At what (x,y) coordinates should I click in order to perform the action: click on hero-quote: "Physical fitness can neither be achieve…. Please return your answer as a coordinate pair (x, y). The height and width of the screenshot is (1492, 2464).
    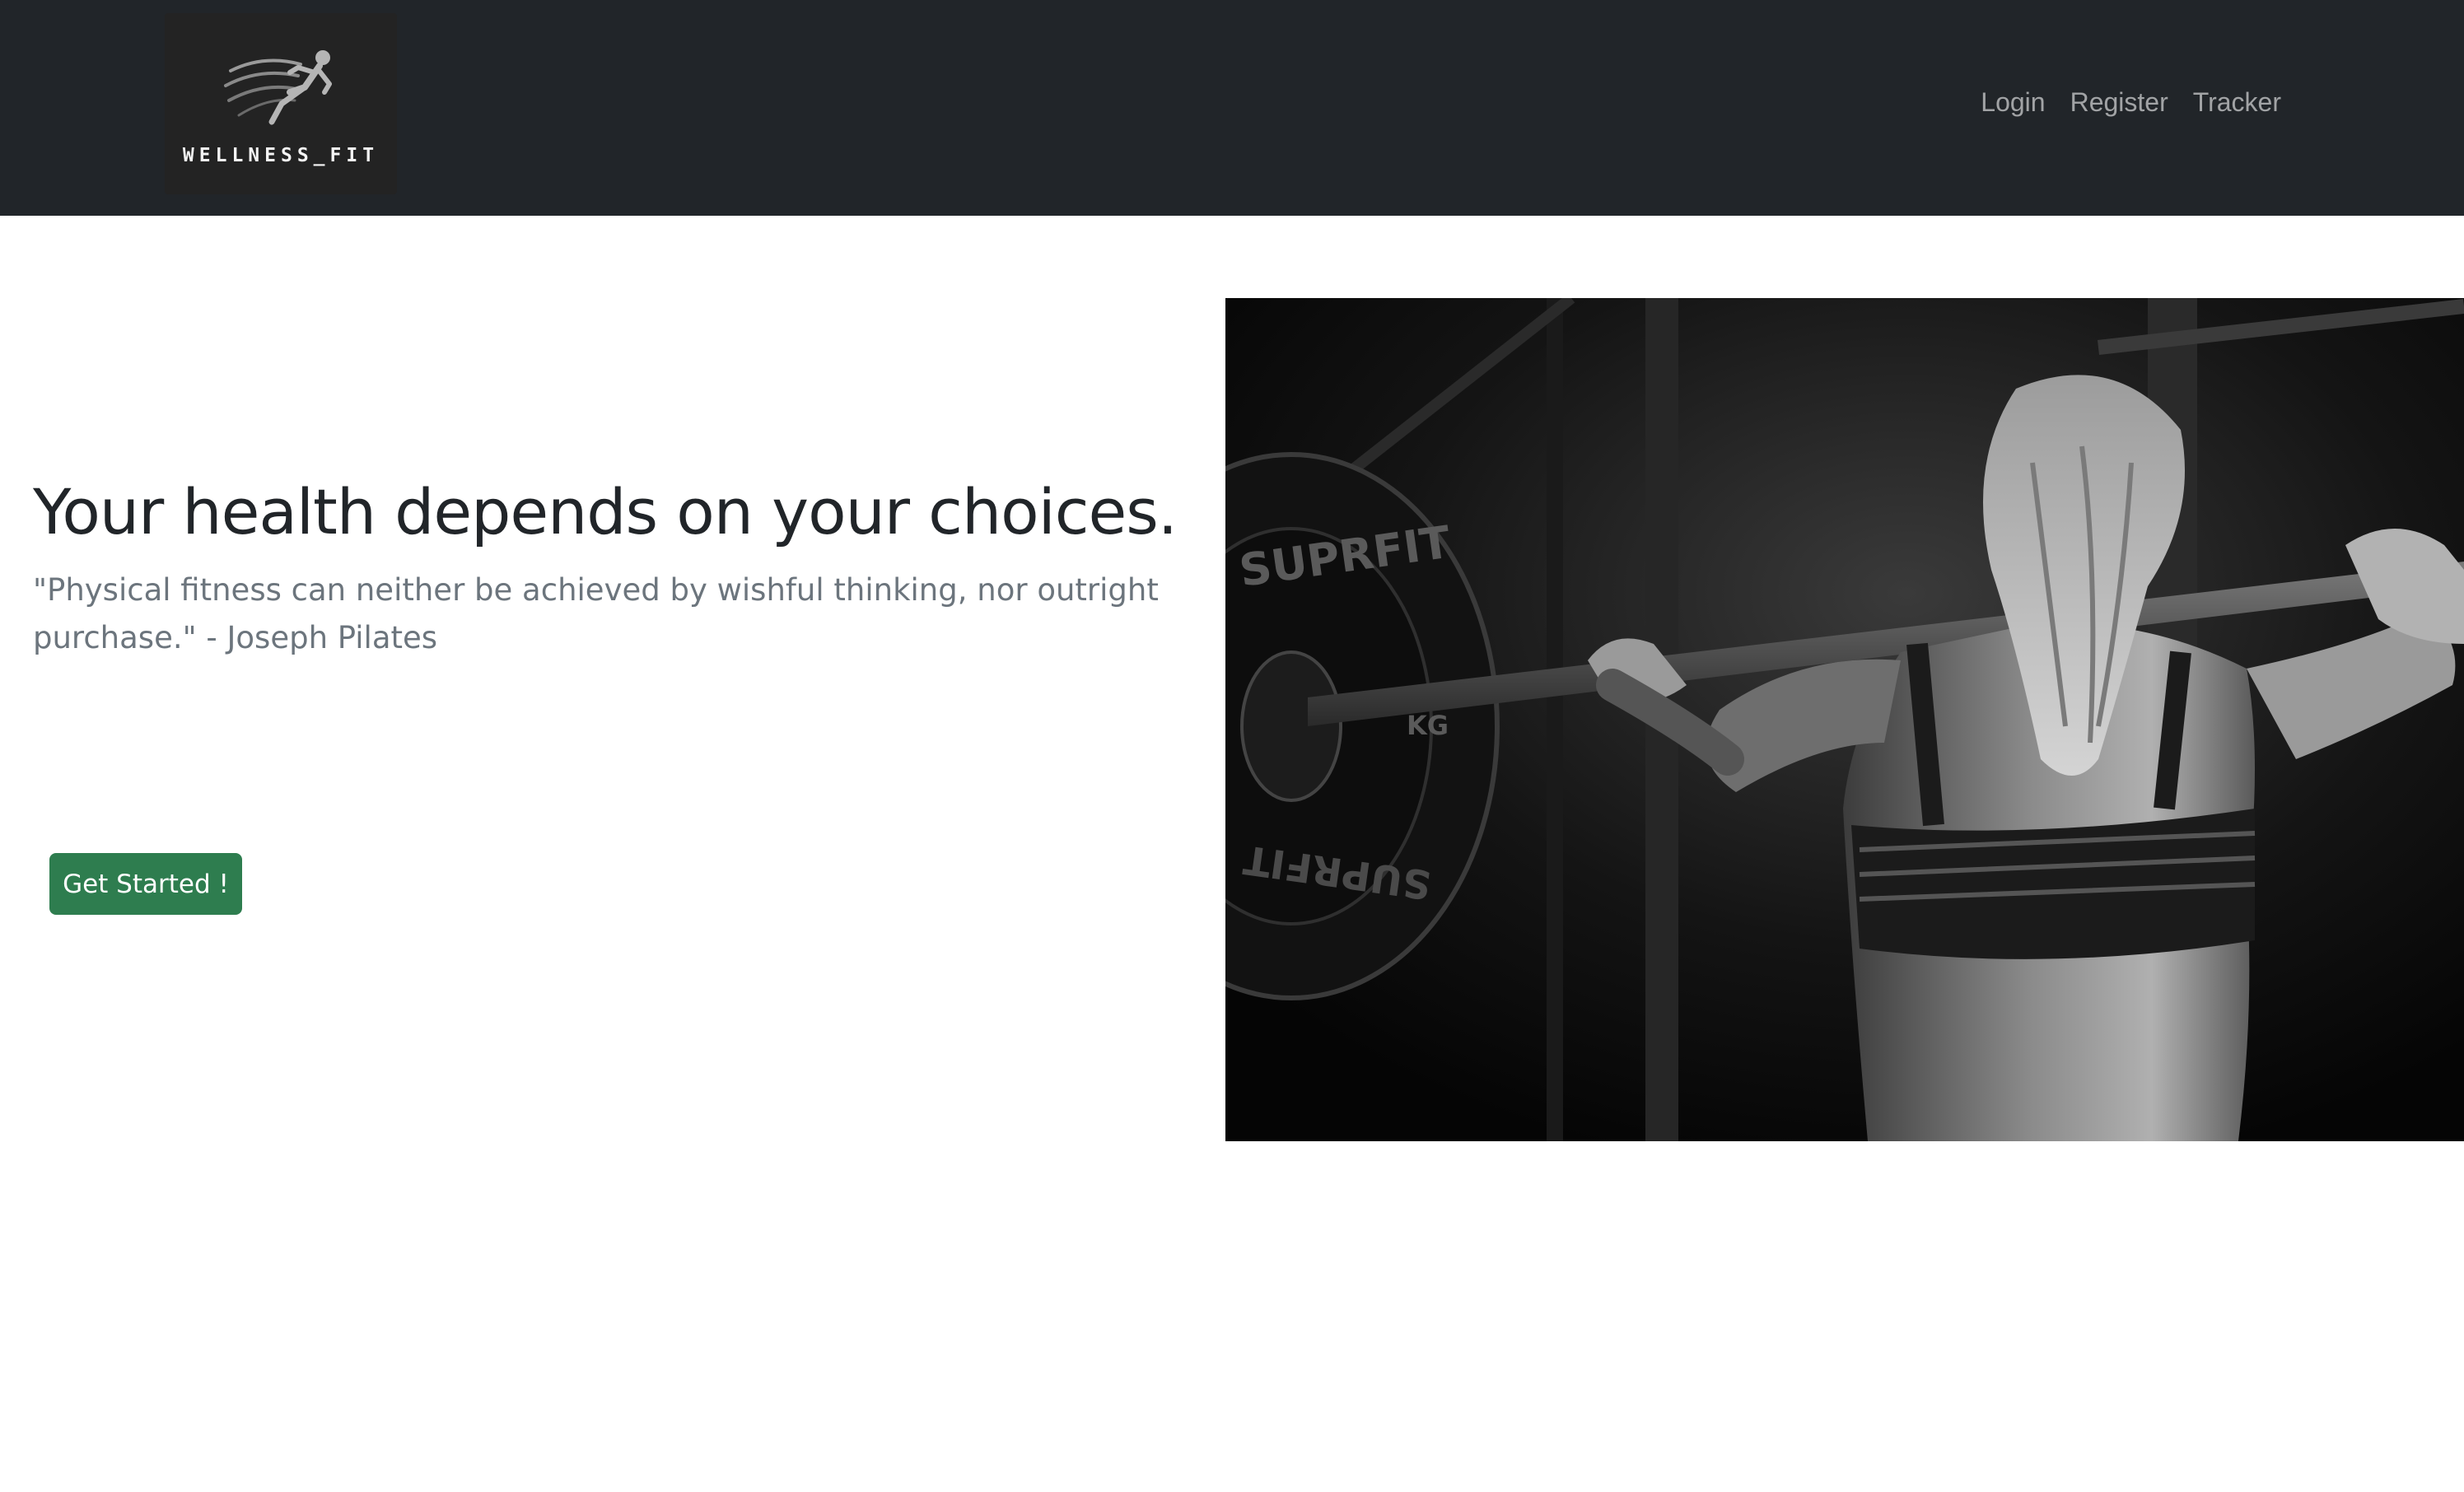
    Looking at the image, I should click on (596, 613).